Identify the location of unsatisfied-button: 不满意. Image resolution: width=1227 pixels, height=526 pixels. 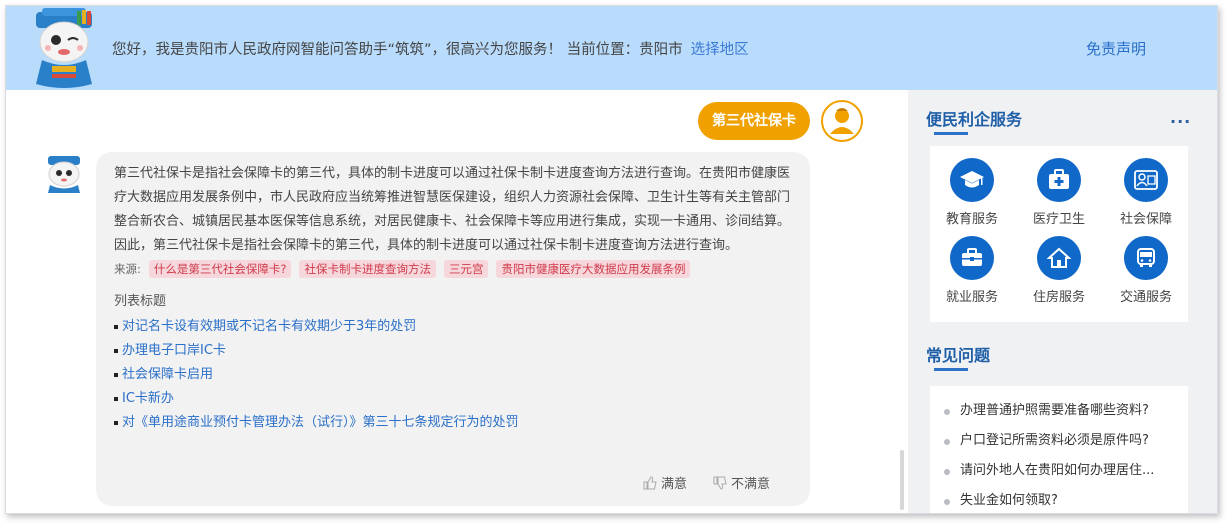
(741, 482).